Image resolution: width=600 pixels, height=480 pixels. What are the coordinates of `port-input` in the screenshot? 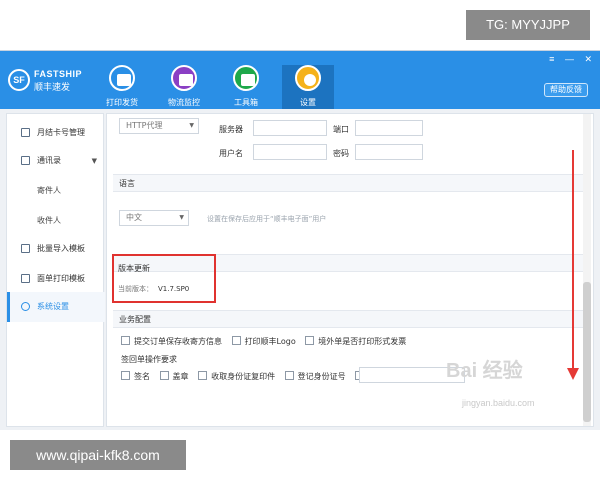 It's located at (389, 128).